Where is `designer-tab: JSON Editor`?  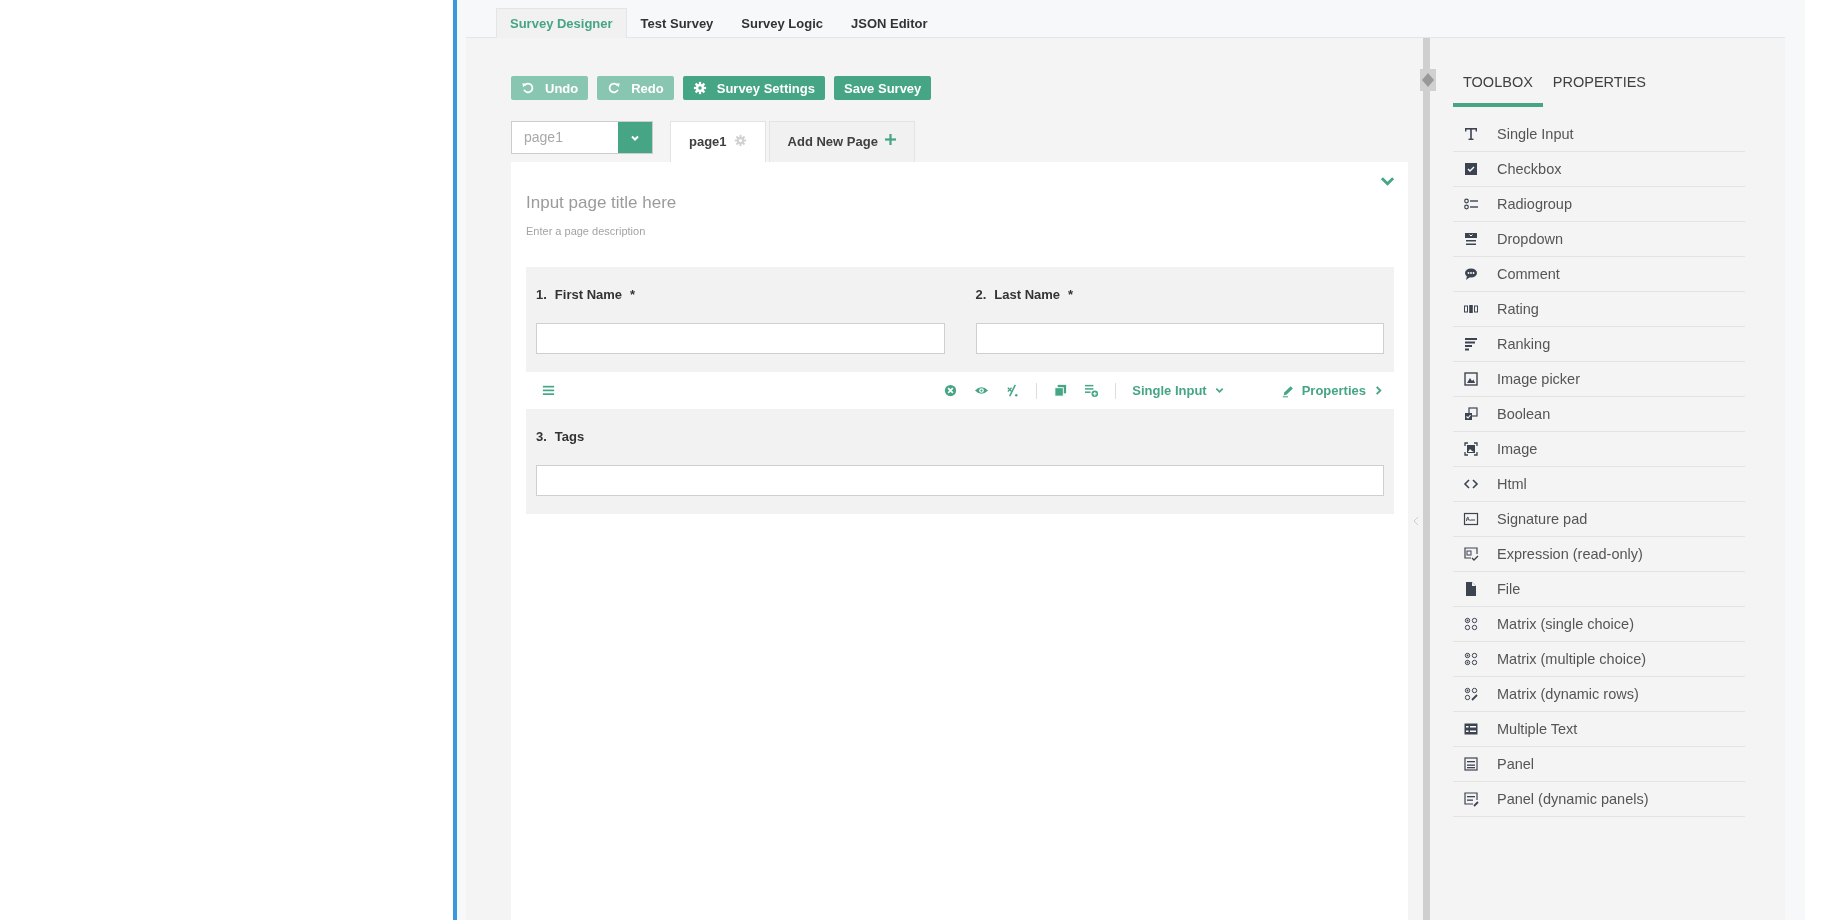 designer-tab: JSON Editor is located at coordinates (889, 23).